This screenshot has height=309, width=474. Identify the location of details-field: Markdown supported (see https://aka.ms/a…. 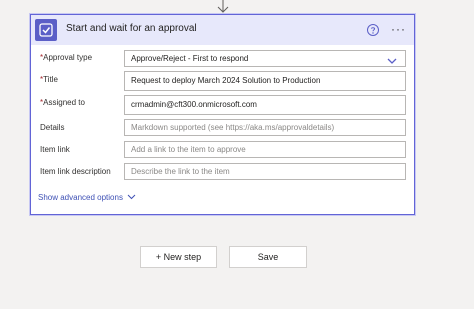
(265, 127).